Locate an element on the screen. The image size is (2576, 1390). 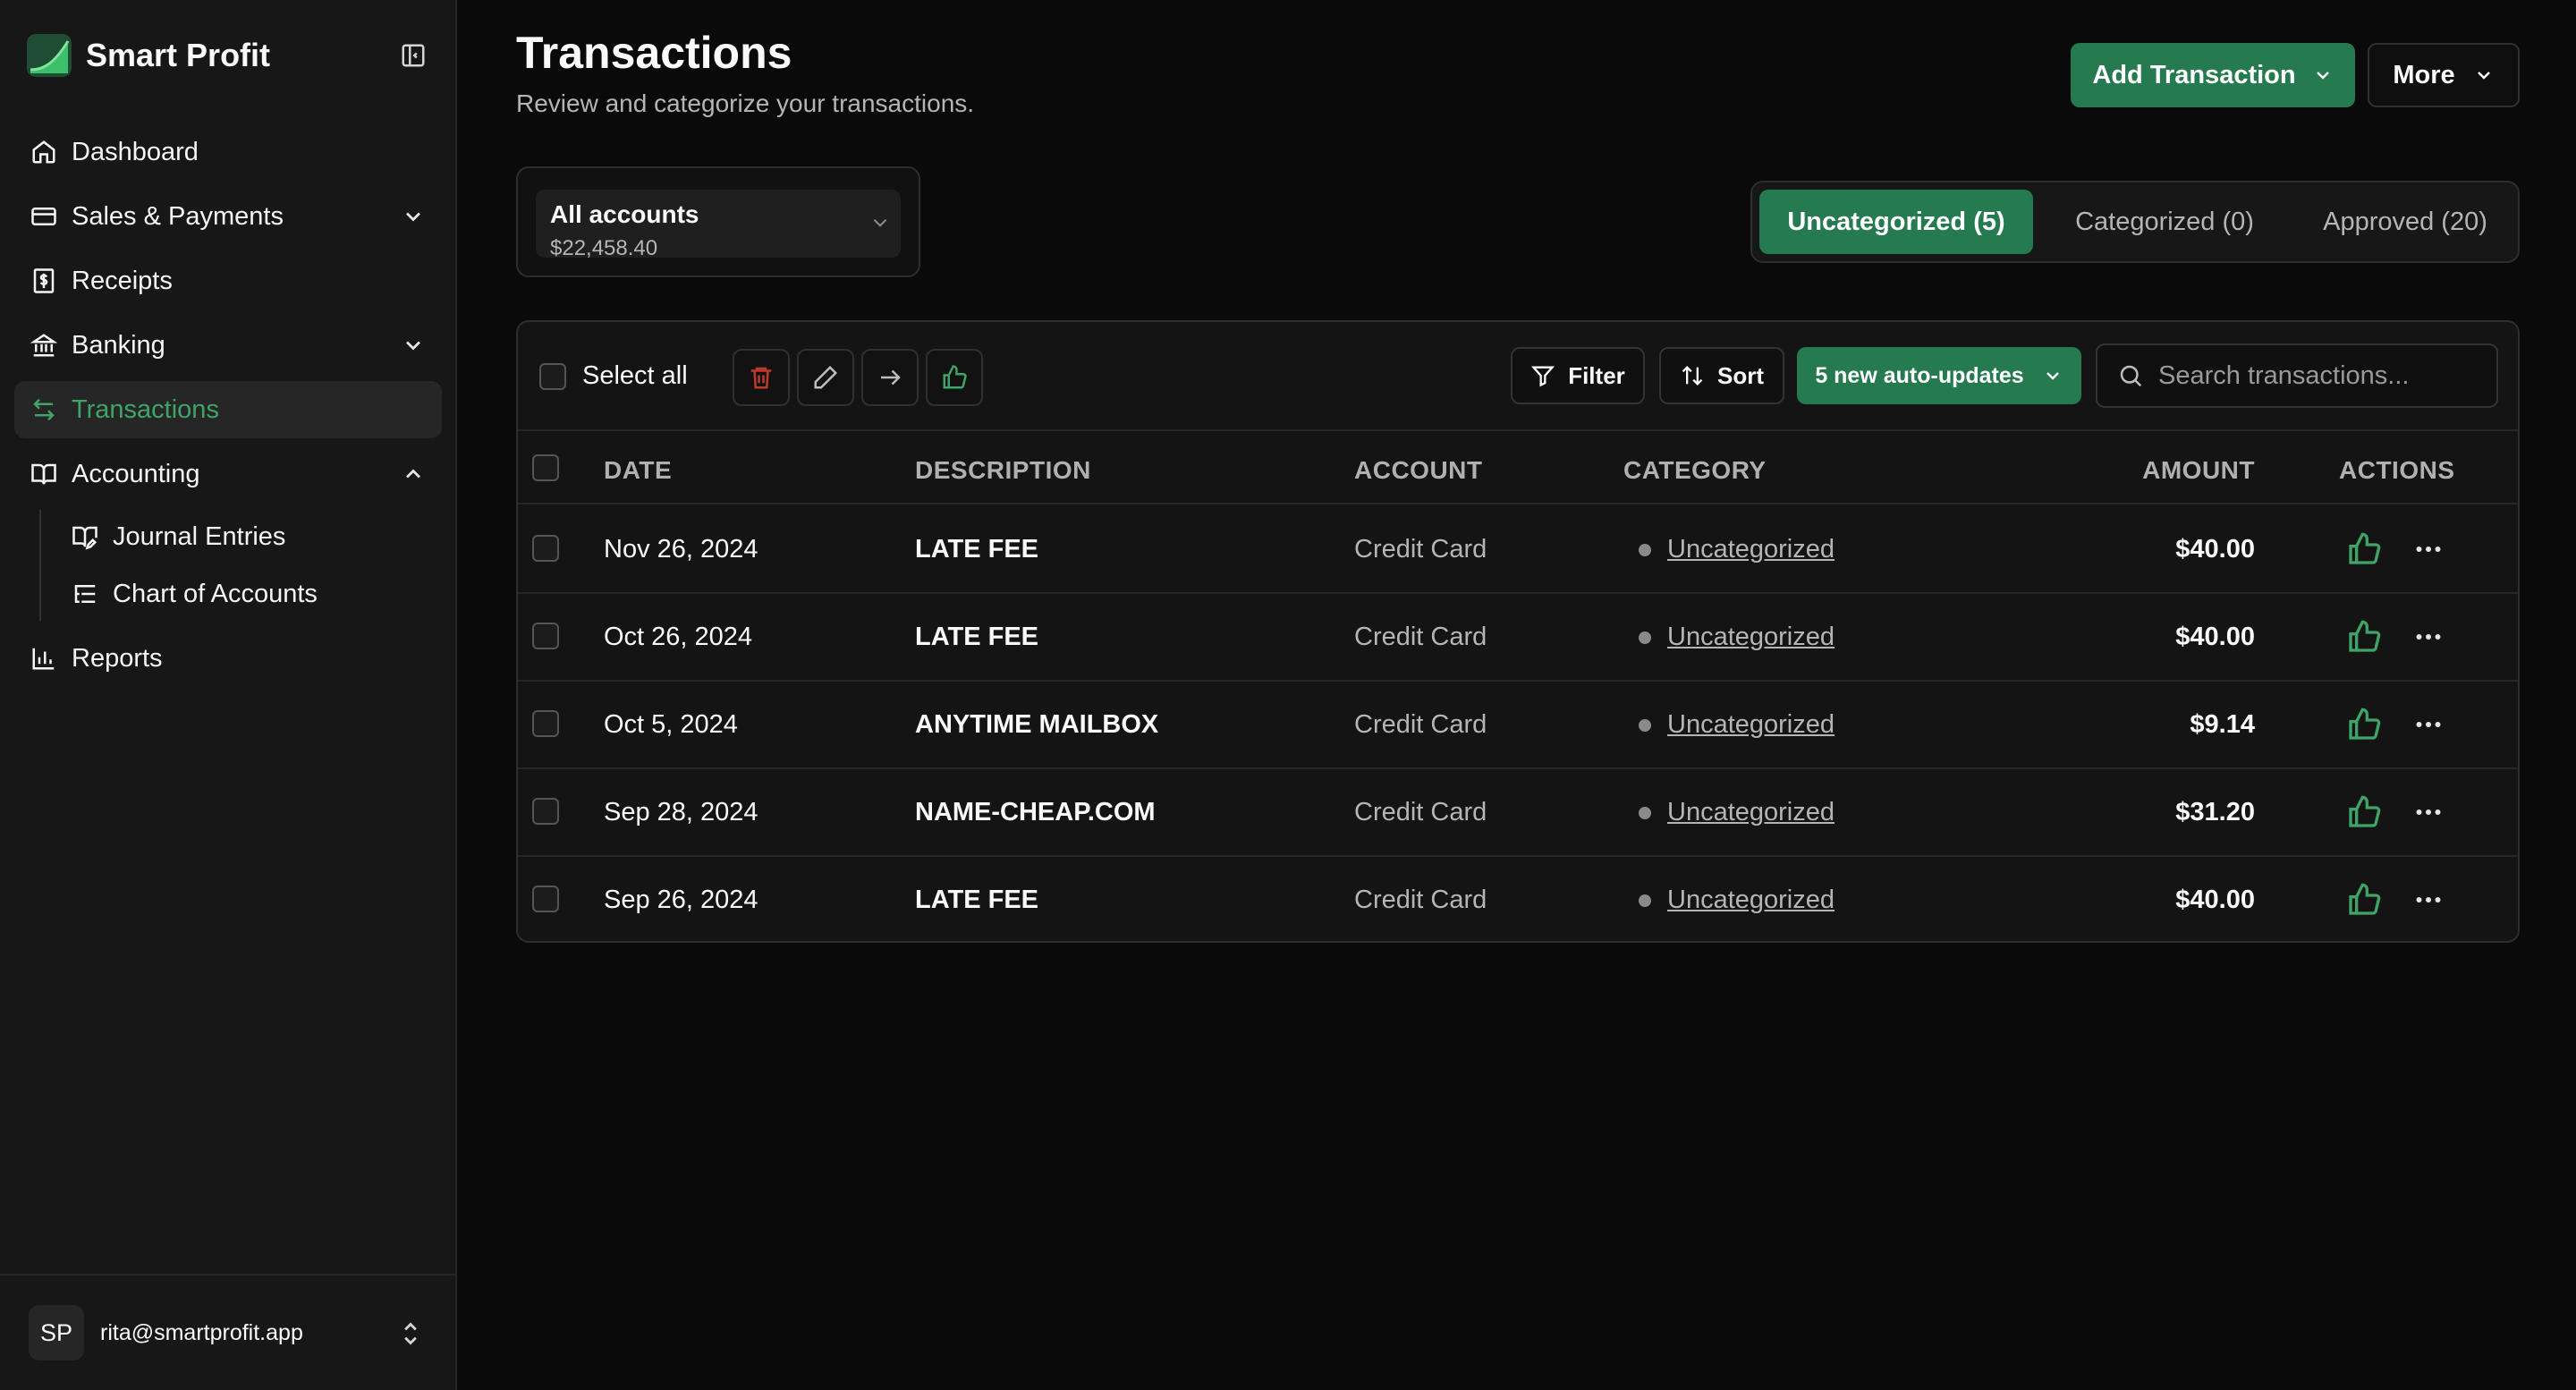
row-amount: $31.20 is located at coordinates (2215, 812).